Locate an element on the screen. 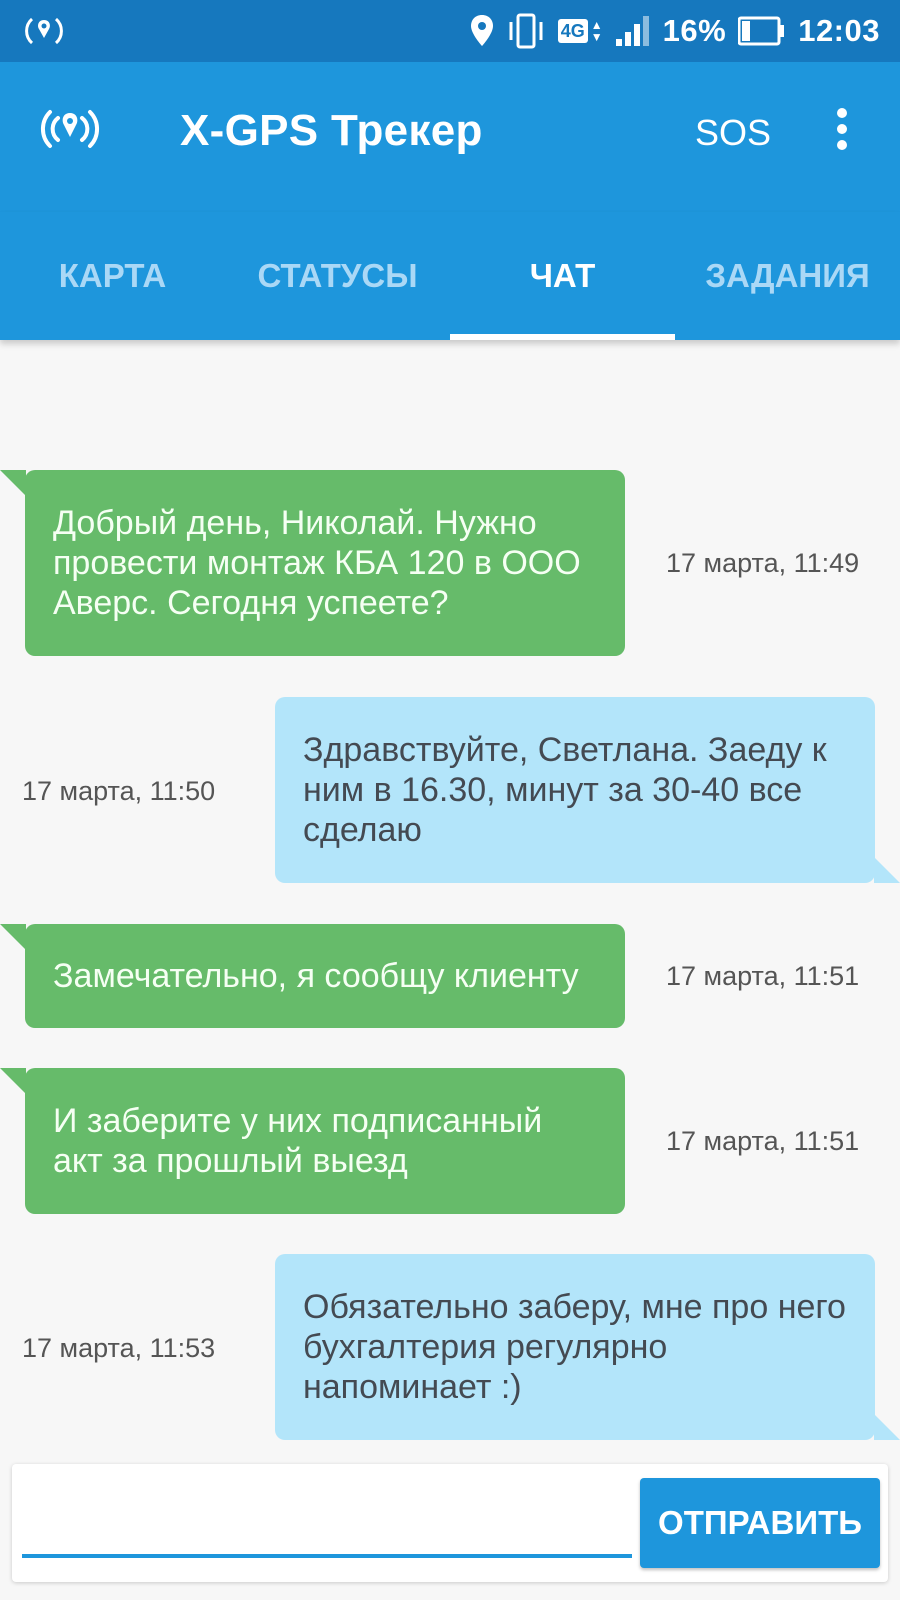  data-activity-icon: ▲ ▼ is located at coordinates (596, 31).